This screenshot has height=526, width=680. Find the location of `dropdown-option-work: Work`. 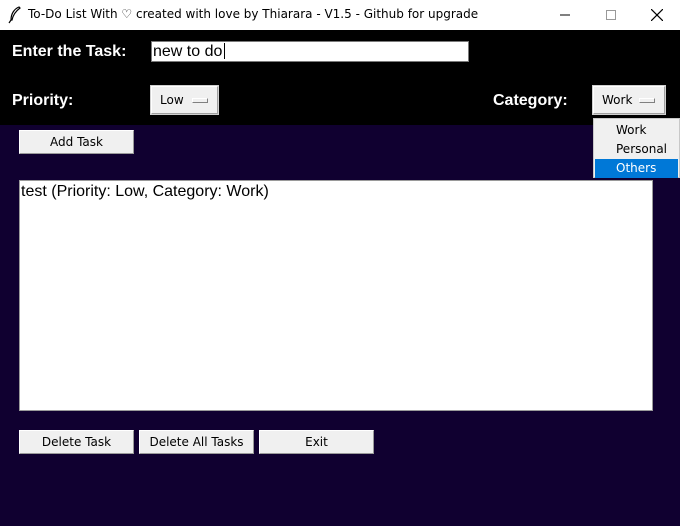

dropdown-option-work: Work is located at coordinates (636, 130).